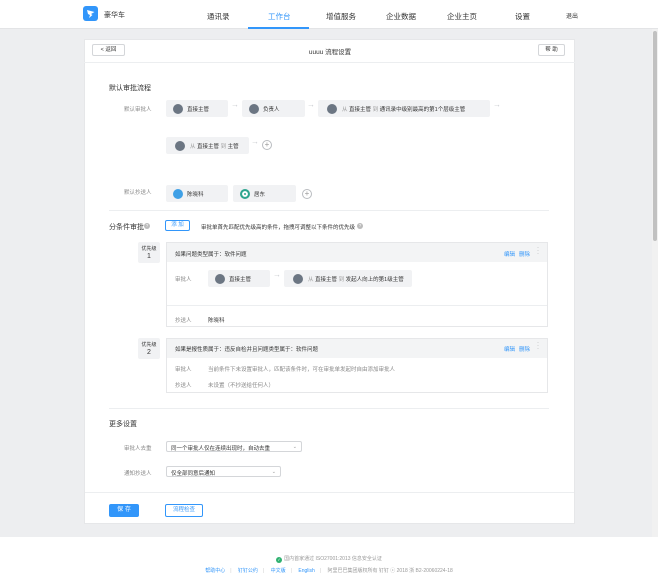 This screenshot has width=658, height=588. I want to click on add-approver-plus-icon: +, so click(267, 145).